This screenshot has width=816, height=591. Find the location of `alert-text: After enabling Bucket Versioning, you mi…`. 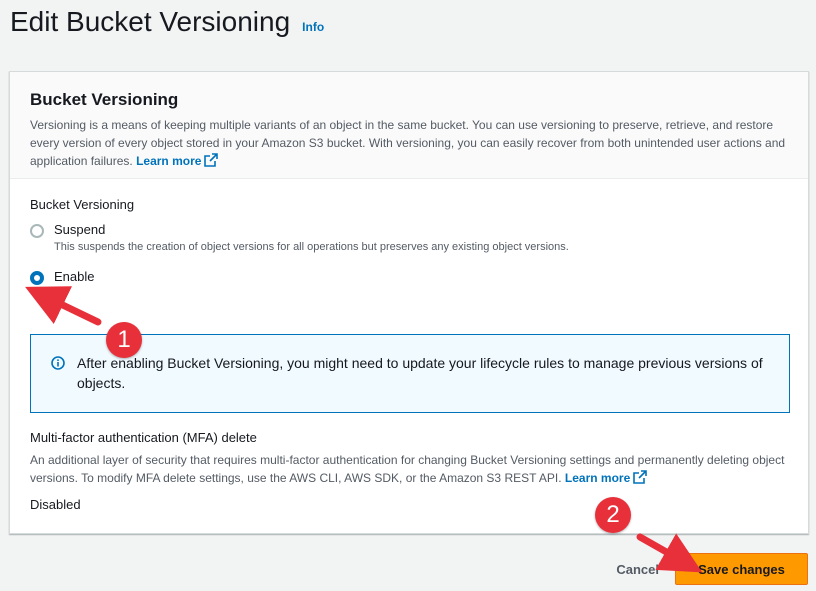

alert-text: After enabling Bucket Versioning, you mi… is located at coordinates (420, 373).